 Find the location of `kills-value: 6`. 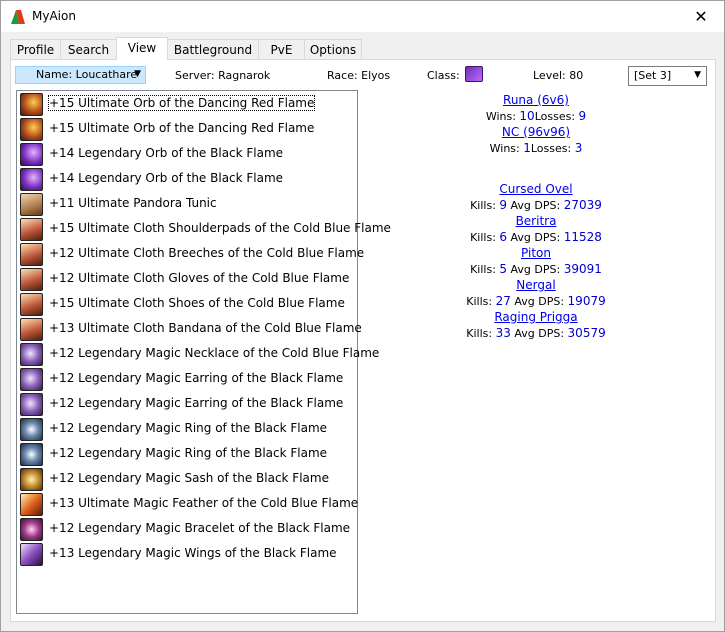

kills-value: 6 is located at coordinates (503, 237).